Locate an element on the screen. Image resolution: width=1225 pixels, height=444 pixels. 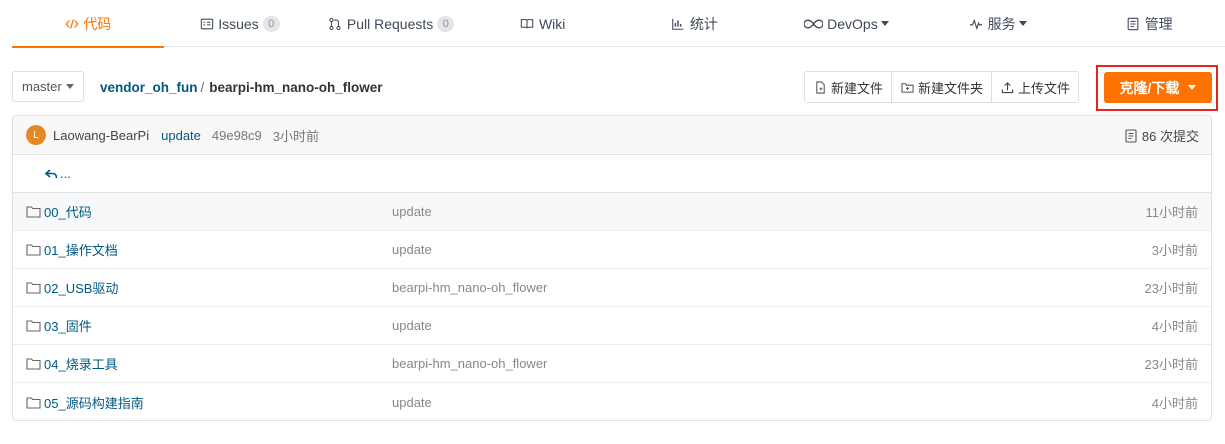
commit-count-link: 86 次提交 is located at coordinates (1162, 135).